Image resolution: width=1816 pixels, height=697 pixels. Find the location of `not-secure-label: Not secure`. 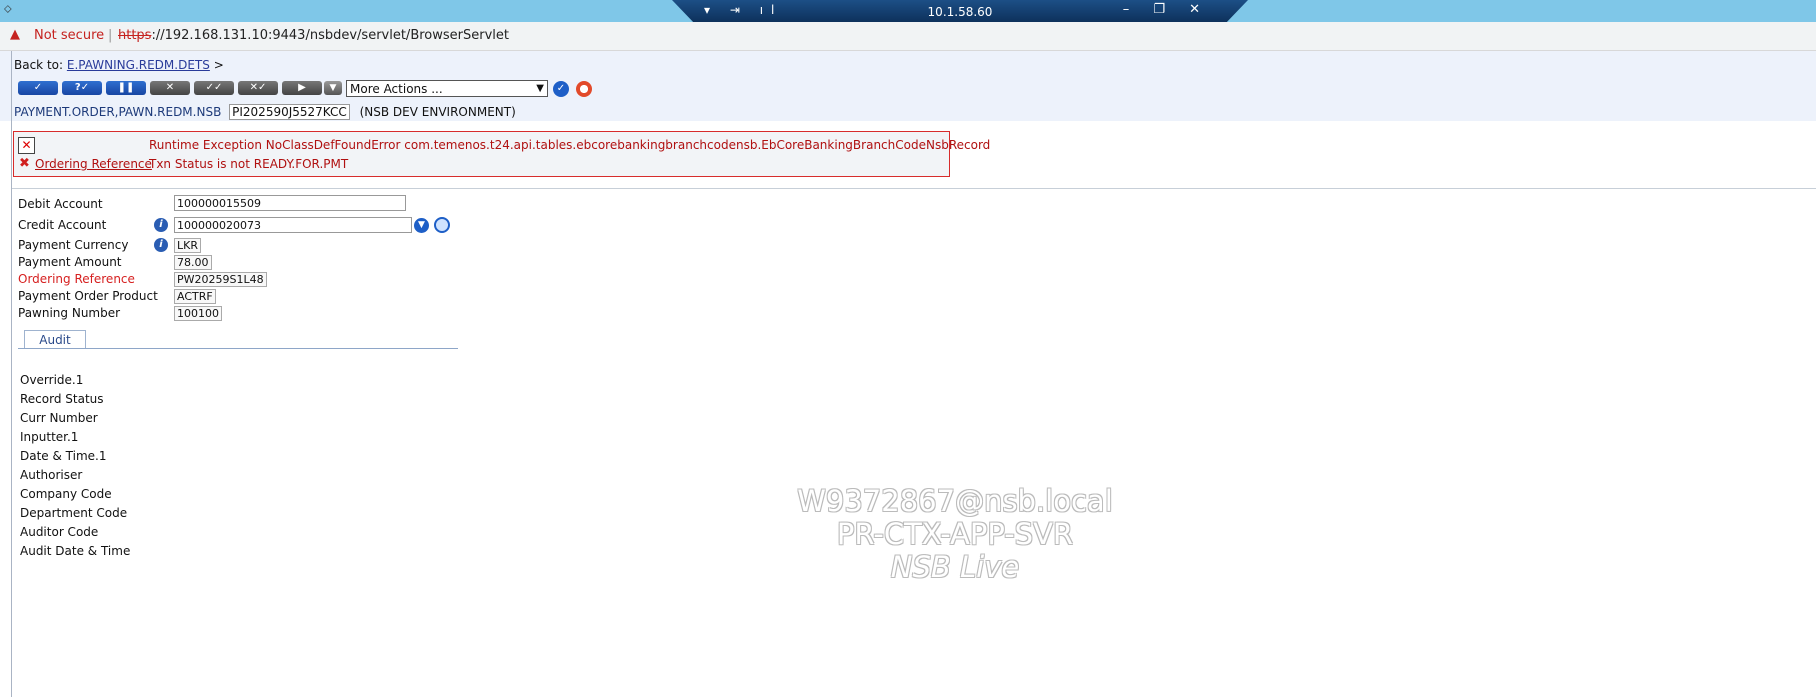

not-secure-label: Not secure is located at coordinates (69, 35).